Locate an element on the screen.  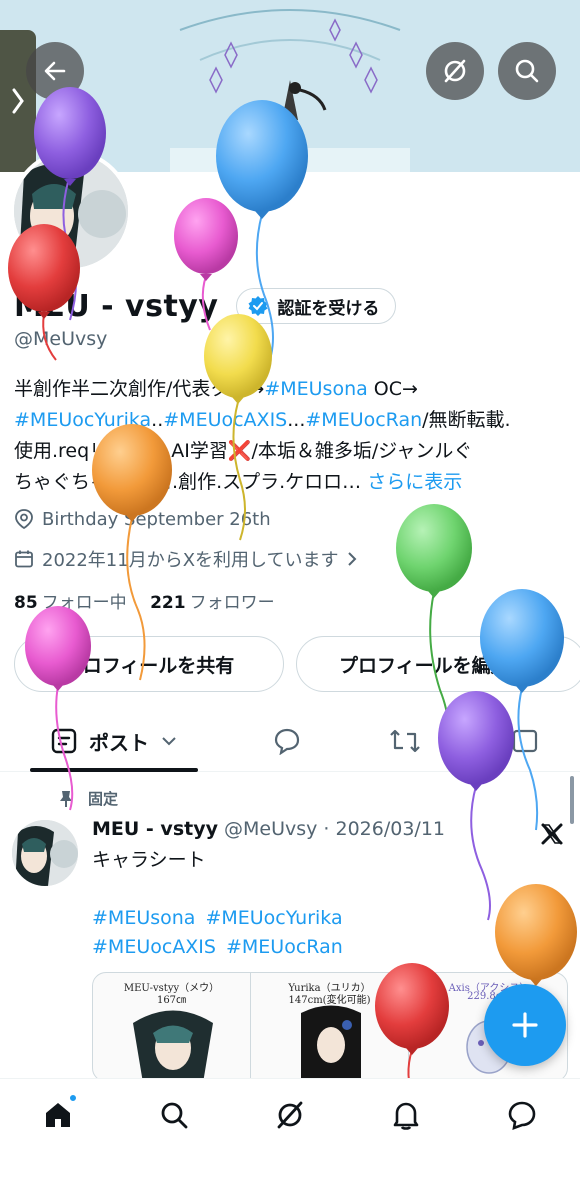
pinned-indicator: 固定 is located at coordinates (88, 798).